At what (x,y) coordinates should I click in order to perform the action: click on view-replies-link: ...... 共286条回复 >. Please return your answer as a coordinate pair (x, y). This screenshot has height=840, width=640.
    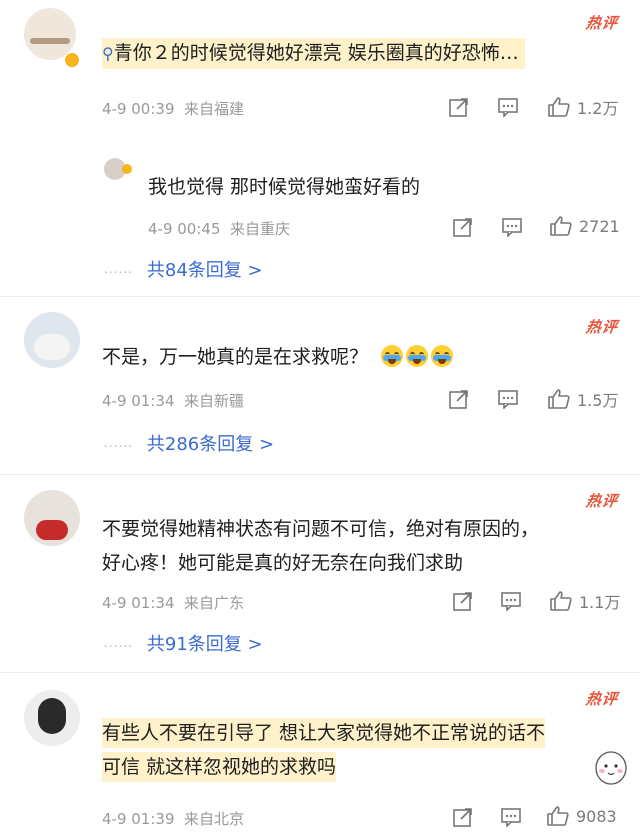
    Looking at the image, I should click on (189, 443).